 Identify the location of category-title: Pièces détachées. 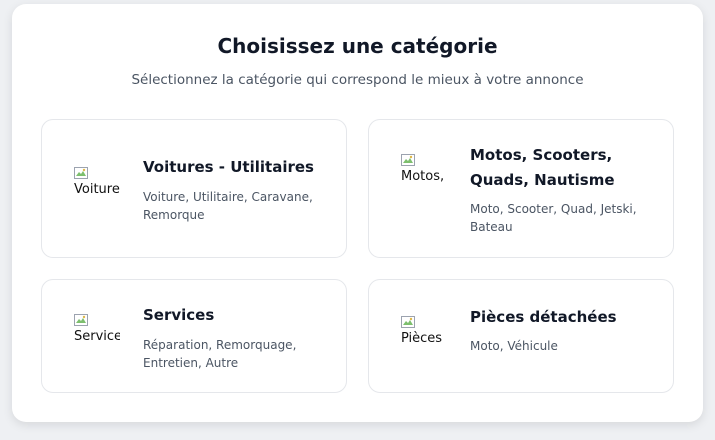
(543, 317).